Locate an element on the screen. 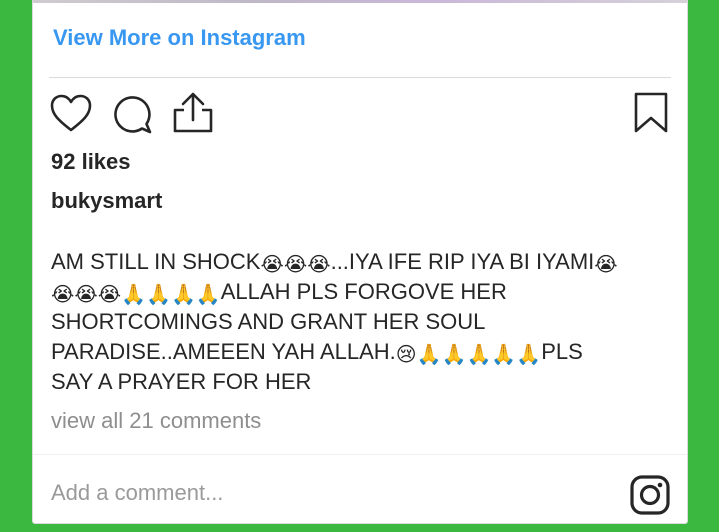  sad-face-emoji: 😢 is located at coordinates (406, 355).